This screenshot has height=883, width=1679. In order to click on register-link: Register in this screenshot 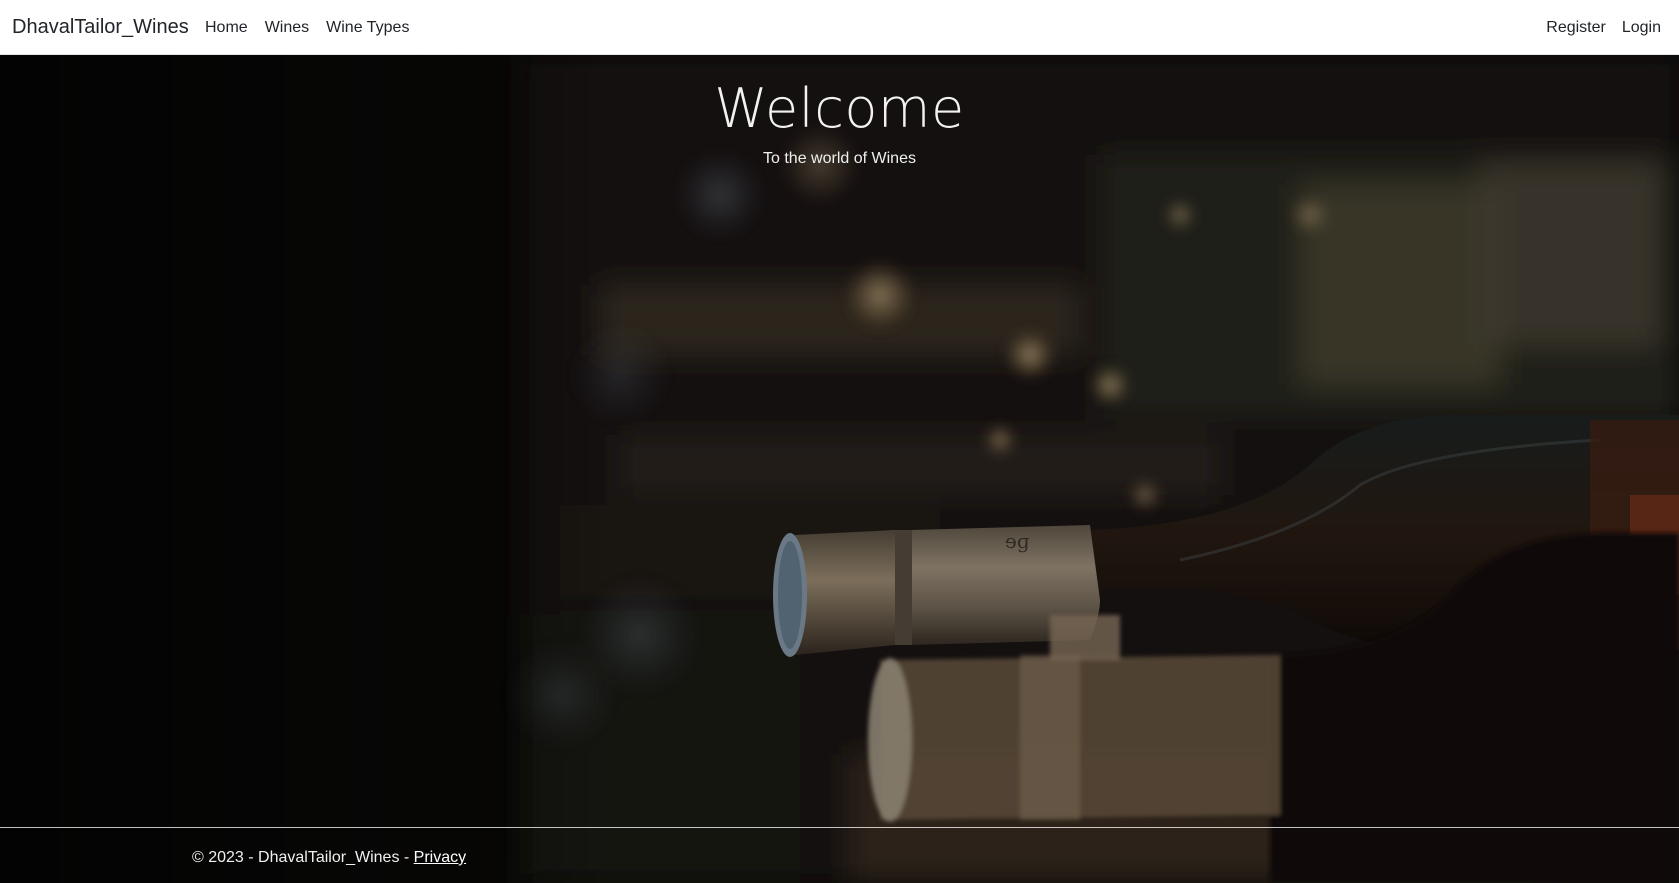, I will do `click(1576, 28)`.